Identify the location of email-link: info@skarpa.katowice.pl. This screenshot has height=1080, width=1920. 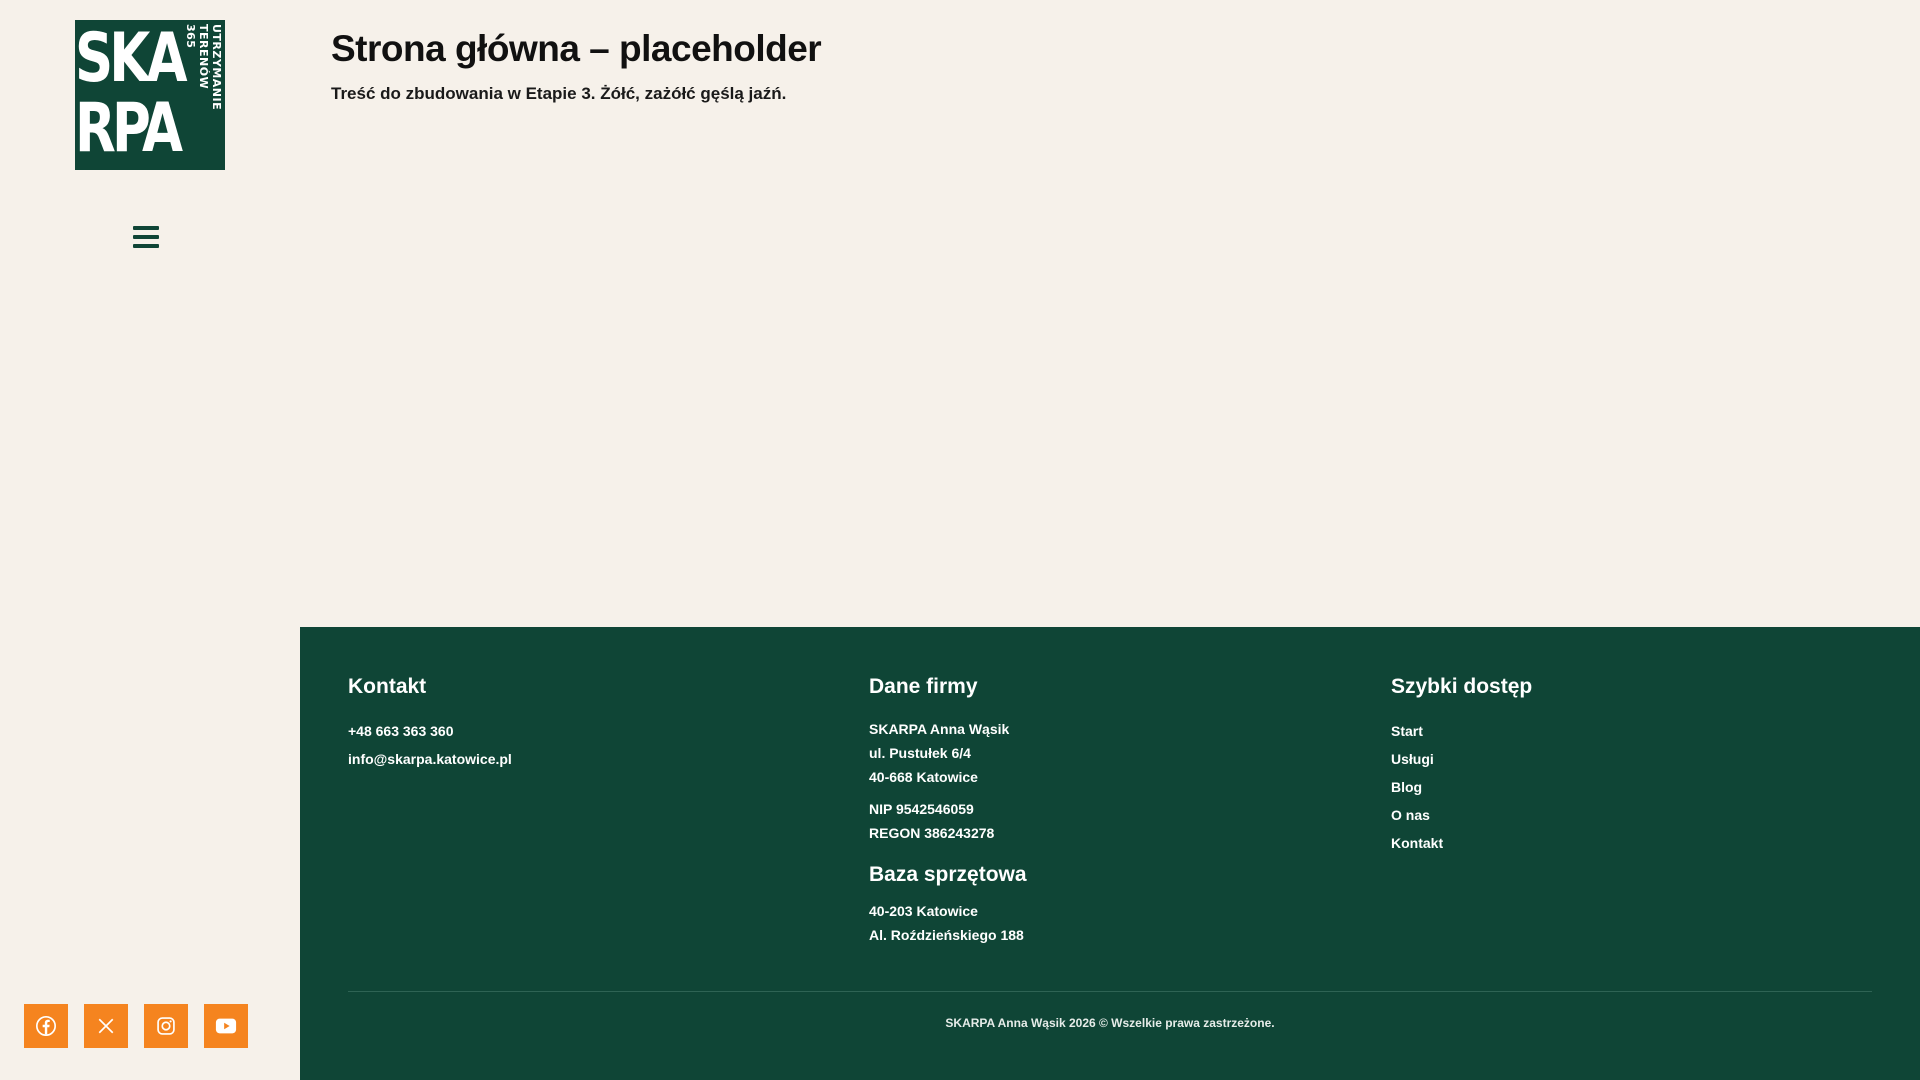
(430, 759).